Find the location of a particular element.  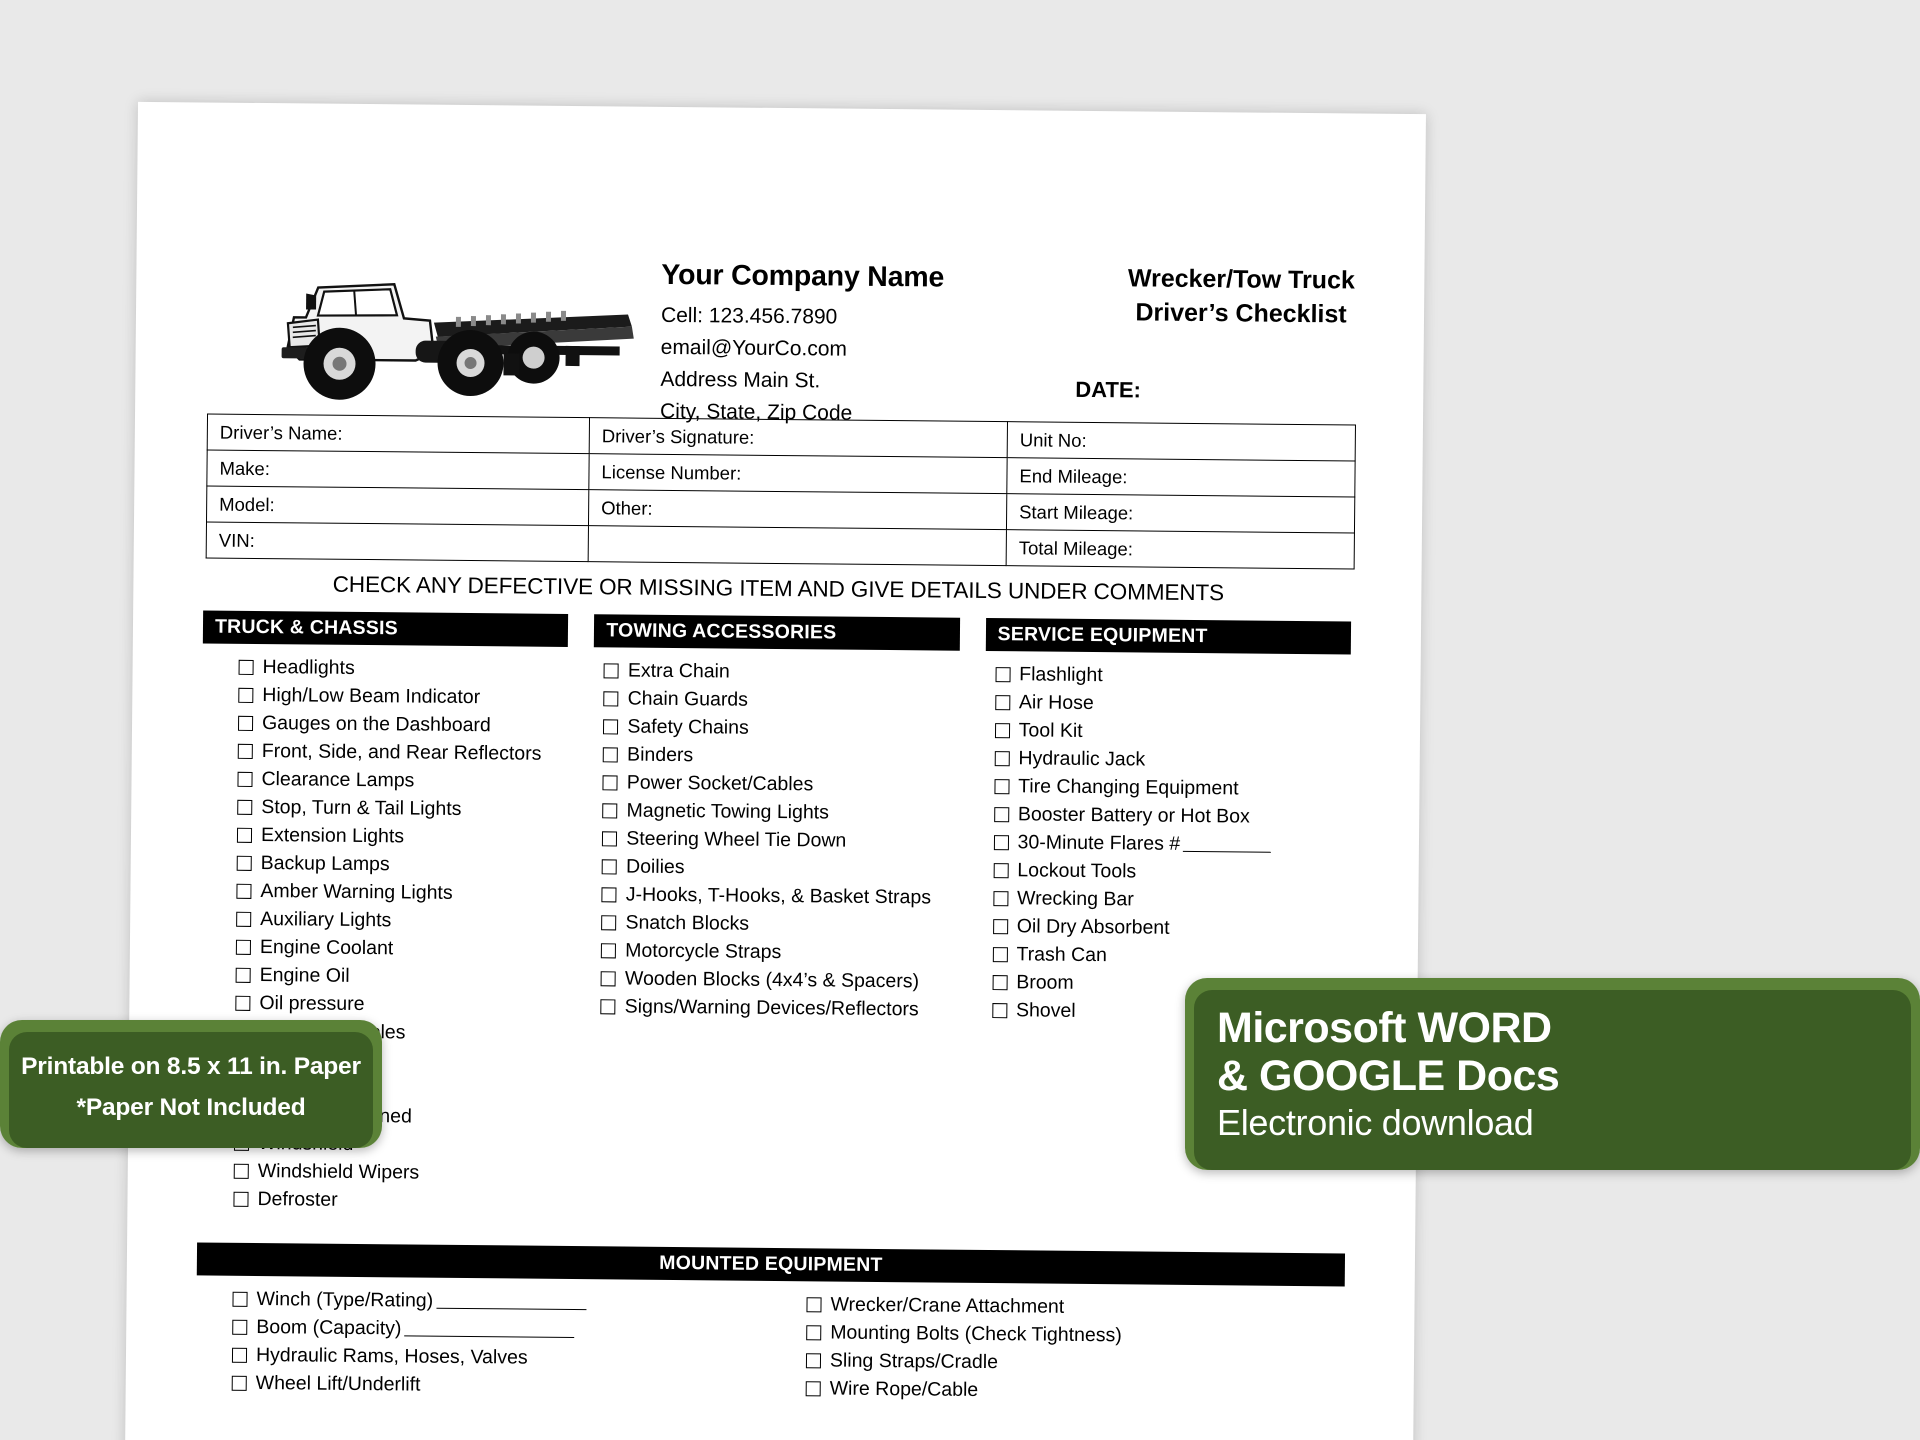

checklist-item: Stop, Turn & Tail Lights is located at coordinates (402, 808).